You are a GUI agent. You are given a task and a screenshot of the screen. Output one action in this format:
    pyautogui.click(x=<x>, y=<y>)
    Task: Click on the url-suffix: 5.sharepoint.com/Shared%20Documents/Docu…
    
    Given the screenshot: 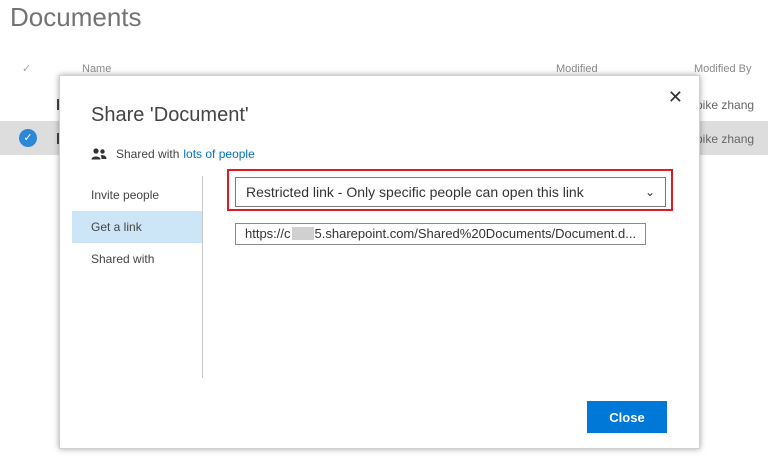 What is the action you would take?
    pyautogui.click(x=475, y=233)
    